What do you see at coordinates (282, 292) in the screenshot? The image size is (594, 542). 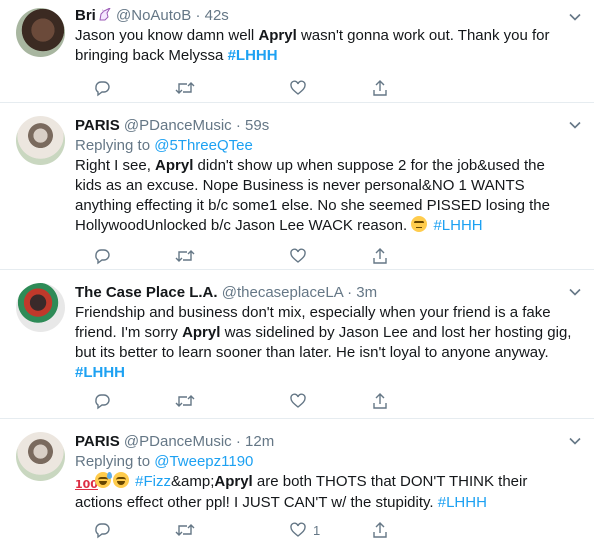 I see `author-handle: @thecaseplaceLA` at bounding box center [282, 292].